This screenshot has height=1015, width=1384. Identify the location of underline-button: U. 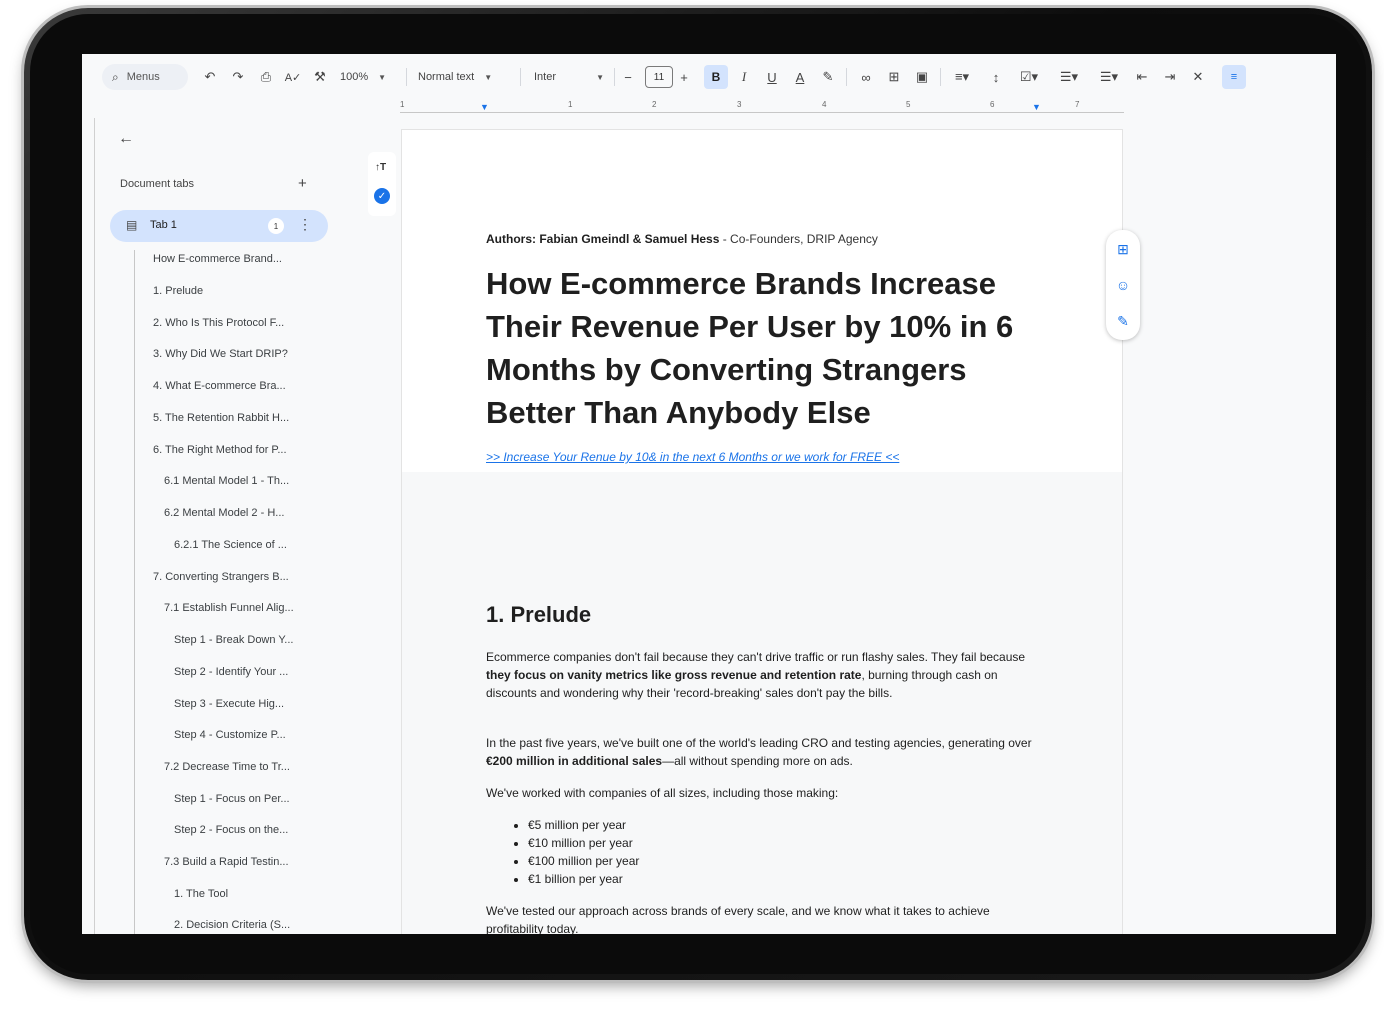
(772, 77).